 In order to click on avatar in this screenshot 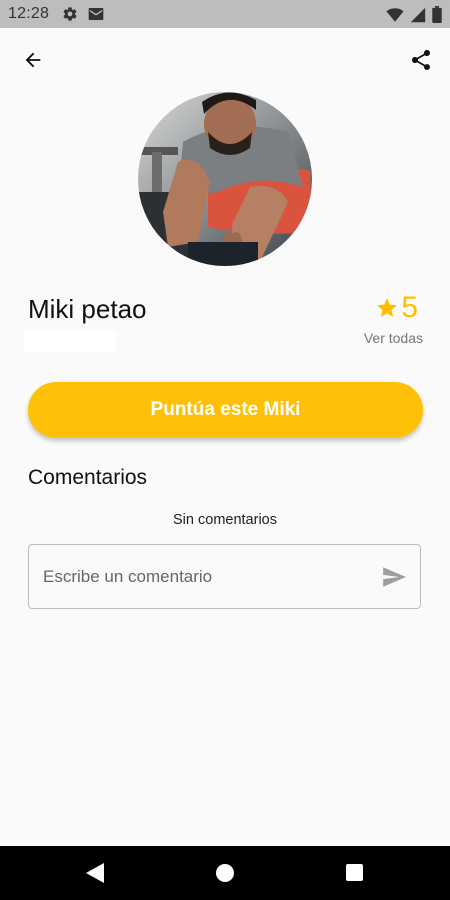, I will do `click(225, 179)`.